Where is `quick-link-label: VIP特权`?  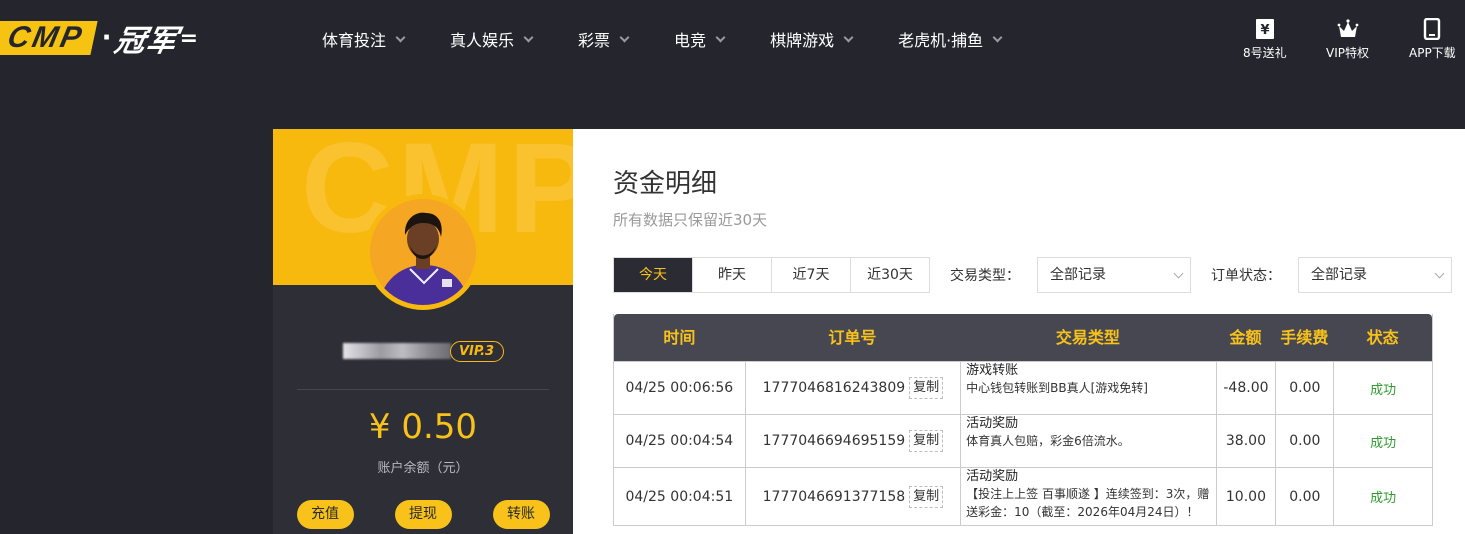 quick-link-label: VIP特权 is located at coordinates (1347, 53).